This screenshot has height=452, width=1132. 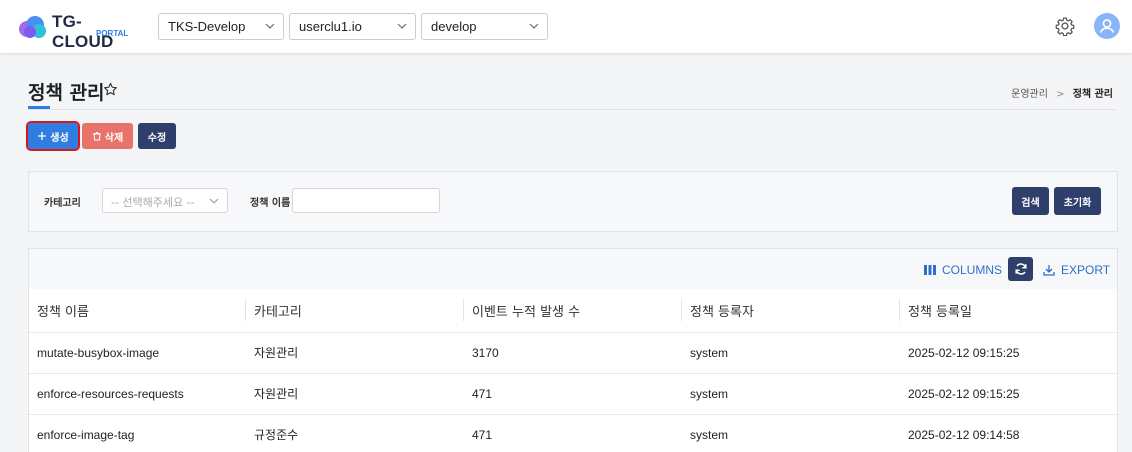 I want to click on page-title: 정책 관리, so click(x=66, y=93).